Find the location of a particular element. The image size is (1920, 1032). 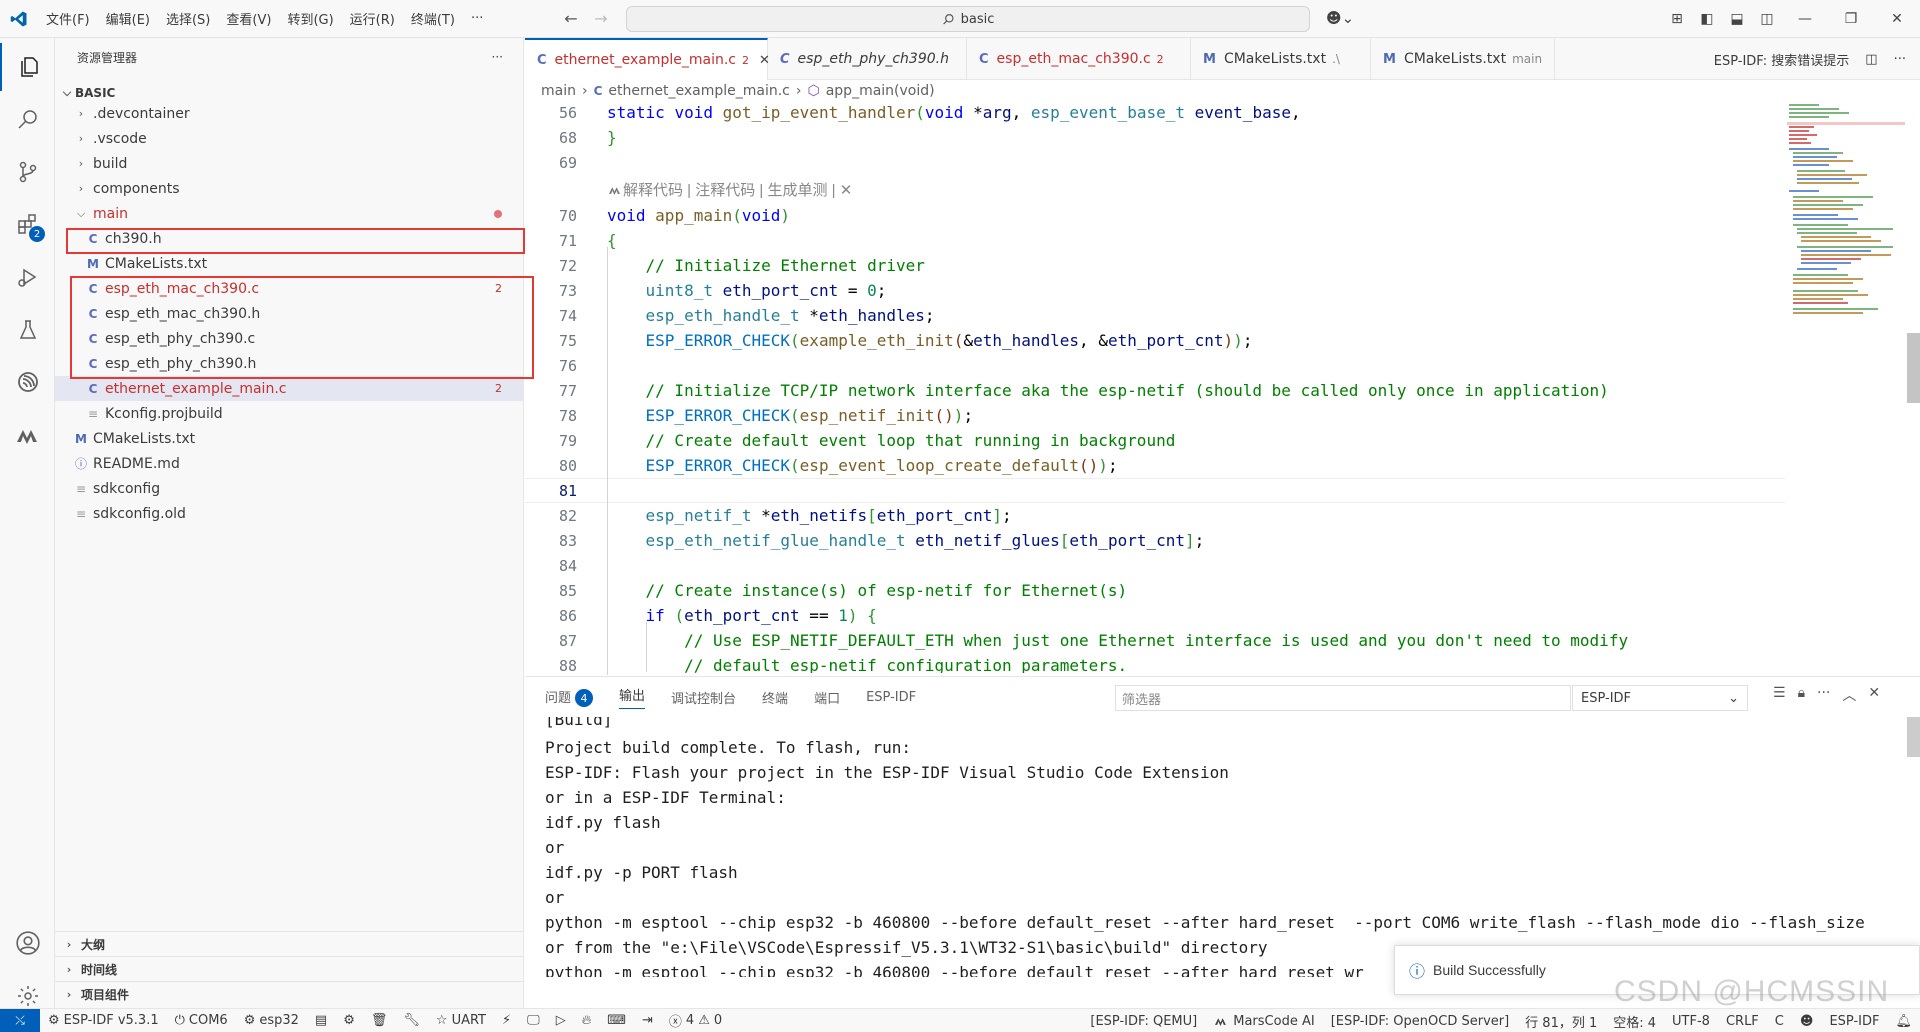

menu-view: 查看(V) is located at coordinates (248, 18).